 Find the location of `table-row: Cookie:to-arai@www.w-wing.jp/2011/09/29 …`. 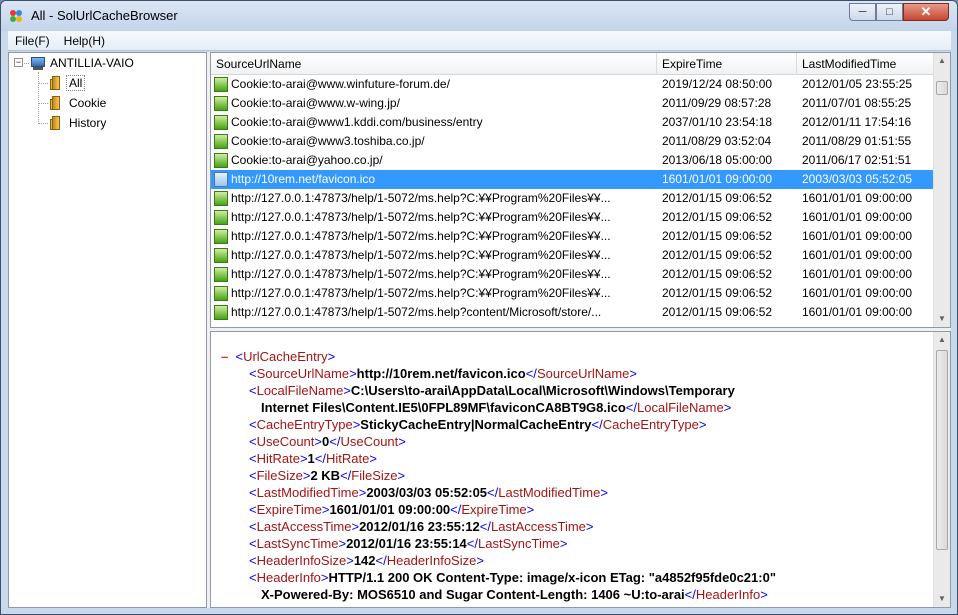

table-row: Cookie:to-arai@www.w-wing.jp/2011/09/29 … is located at coordinates (572, 103).